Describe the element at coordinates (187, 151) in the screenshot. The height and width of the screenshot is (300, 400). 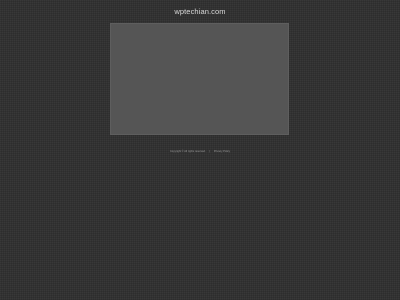
I see `copyright-text: Copyright © All rights reserved.` at that location.